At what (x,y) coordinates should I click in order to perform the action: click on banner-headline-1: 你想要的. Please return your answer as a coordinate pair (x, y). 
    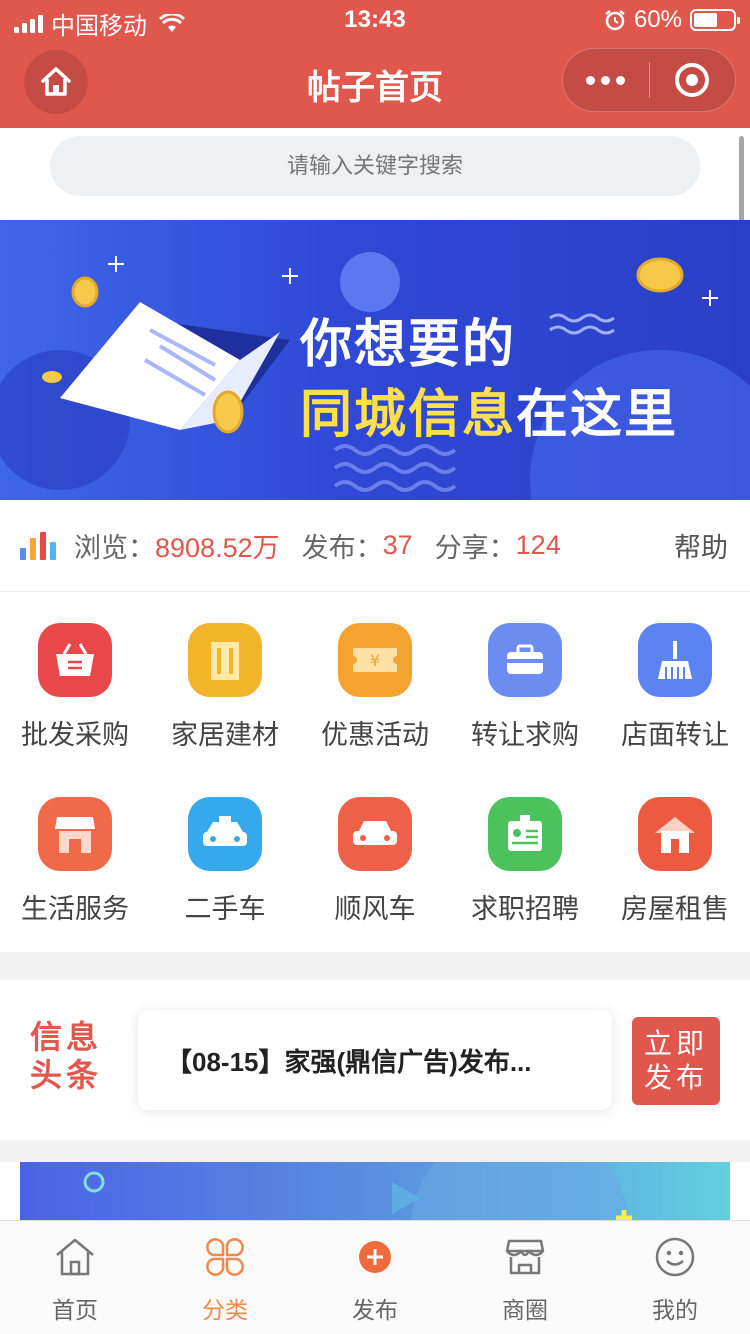
    Looking at the image, I should click on (408, 345).